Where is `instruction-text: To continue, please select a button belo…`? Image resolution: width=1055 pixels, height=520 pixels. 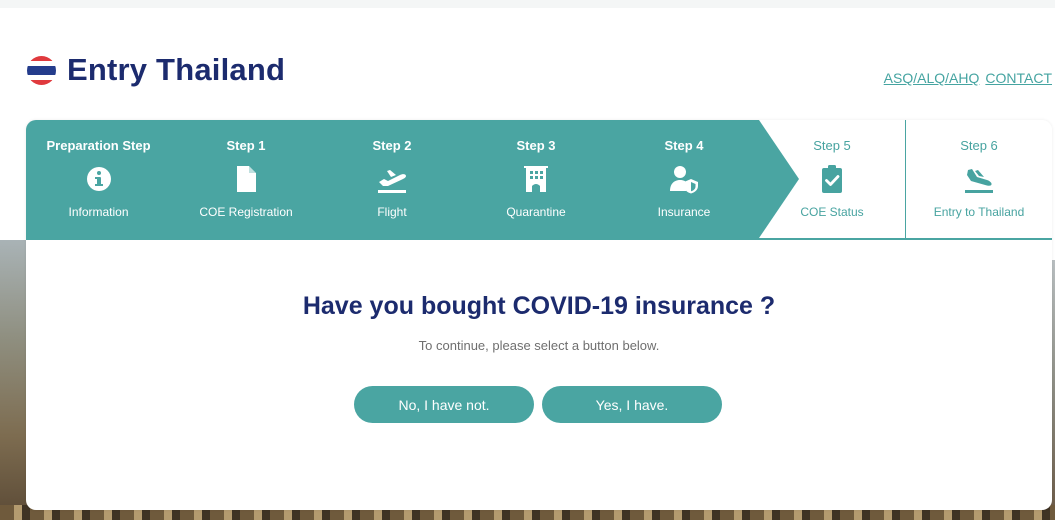 instruction-text: To continue, please select a button belo… is located at coordinates (539, 345).